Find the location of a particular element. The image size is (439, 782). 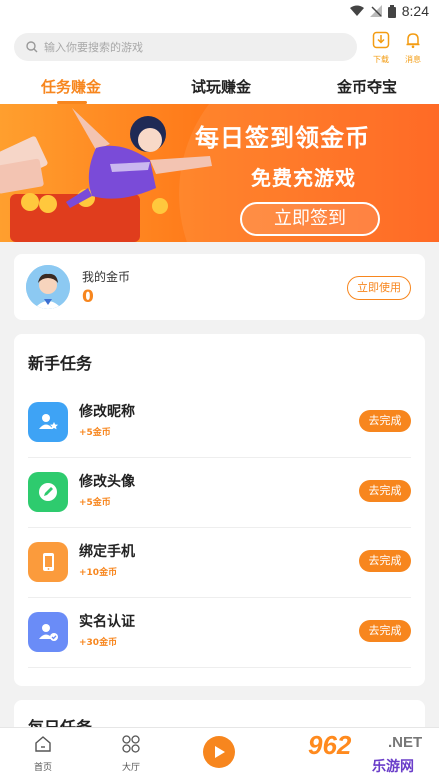

tab-task-earn: 任务赚金 is located at coordinates (71, 86).